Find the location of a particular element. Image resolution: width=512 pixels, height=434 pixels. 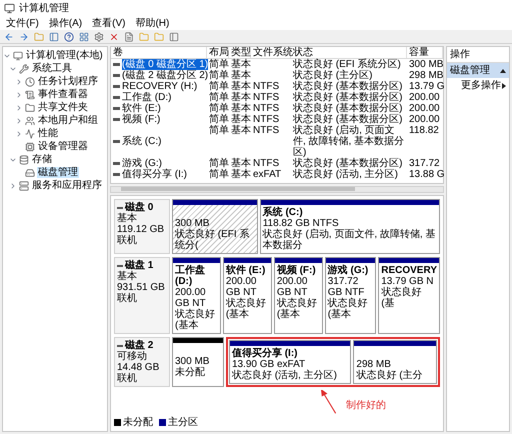

partition-block: 视频 (F:) 200.00 GB NT 状态良好 (基本 is located at coordinates (298, 295).